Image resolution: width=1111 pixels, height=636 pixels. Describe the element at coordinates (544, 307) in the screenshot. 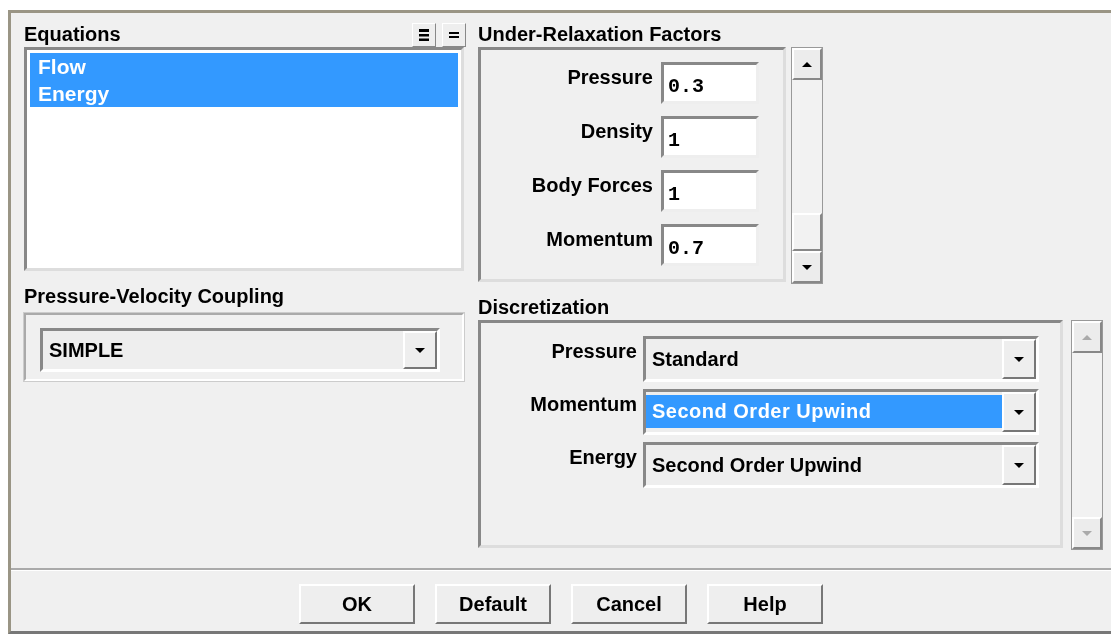

I see `section-heading: Discretization` at that location.